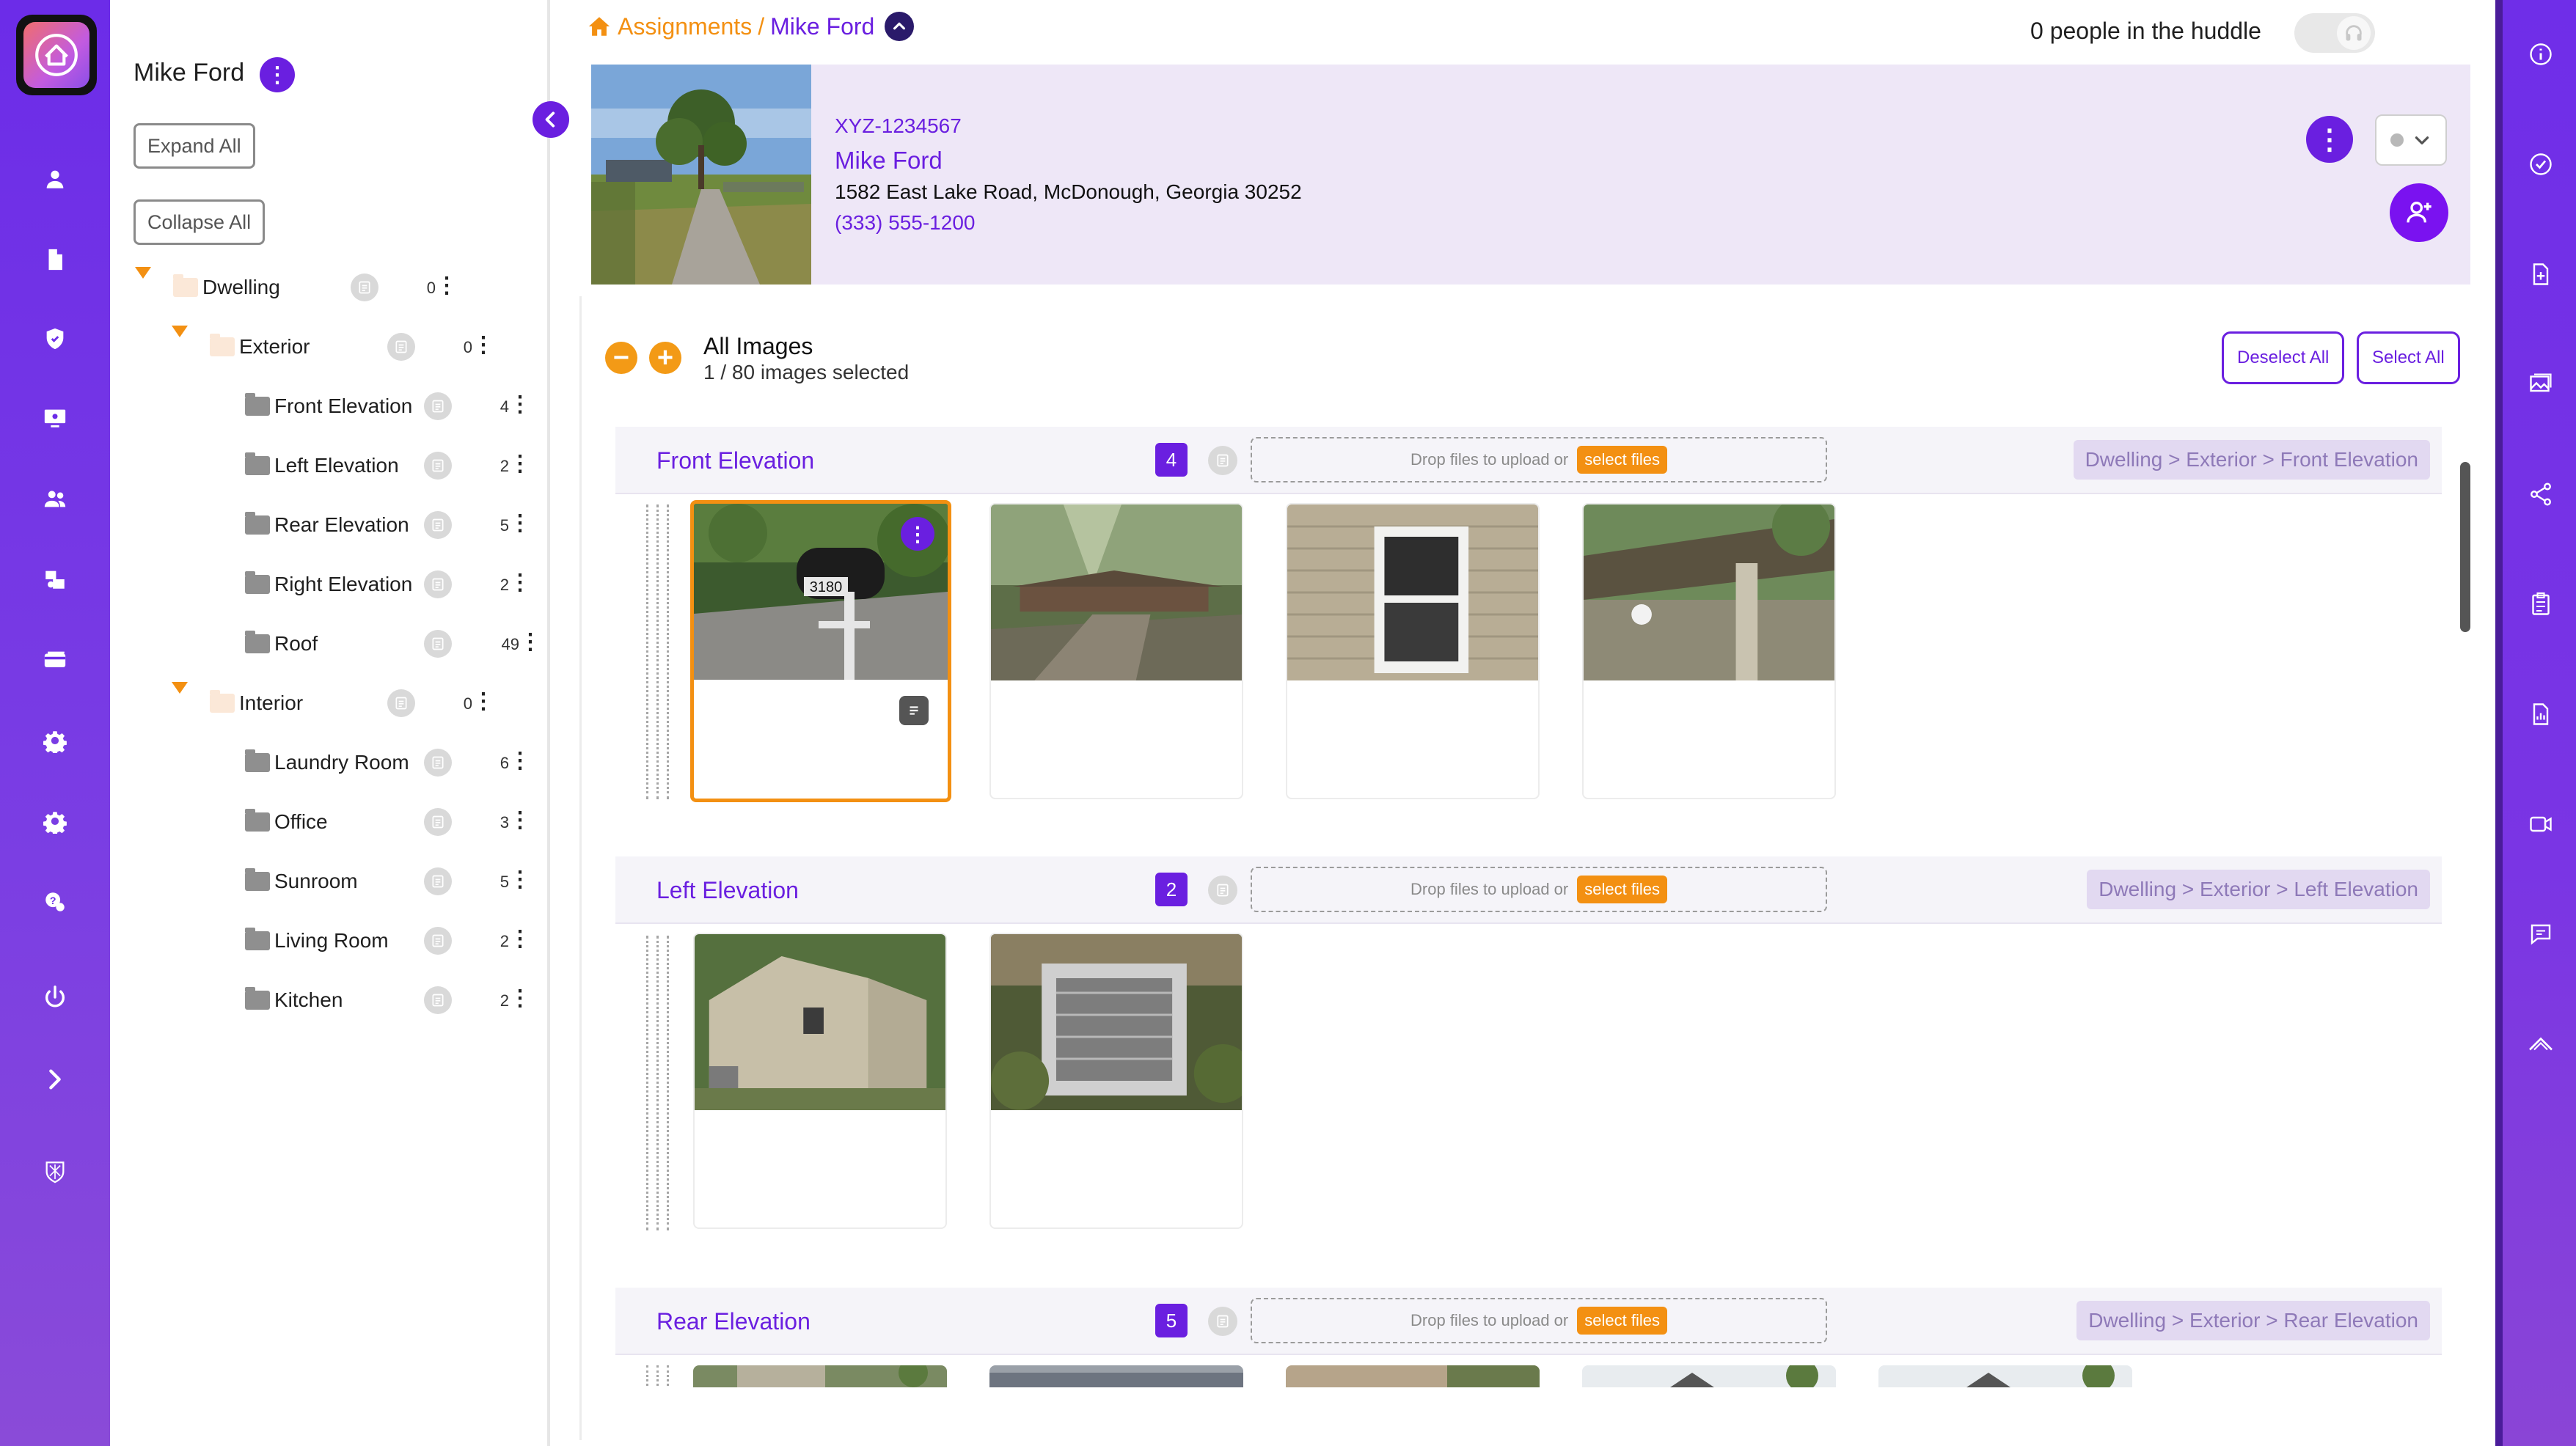 The width and height of the screenshot is (2576, 1446). I want to click on header-menu-button: ⋮, so click(2329, 139).